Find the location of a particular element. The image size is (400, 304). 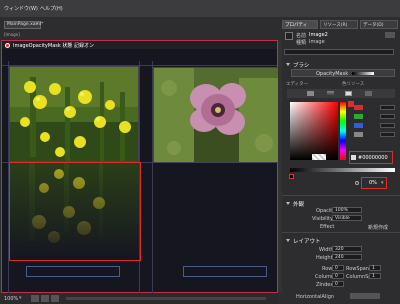

tab-properties: プロパティ is located at coordinates (300, 24).